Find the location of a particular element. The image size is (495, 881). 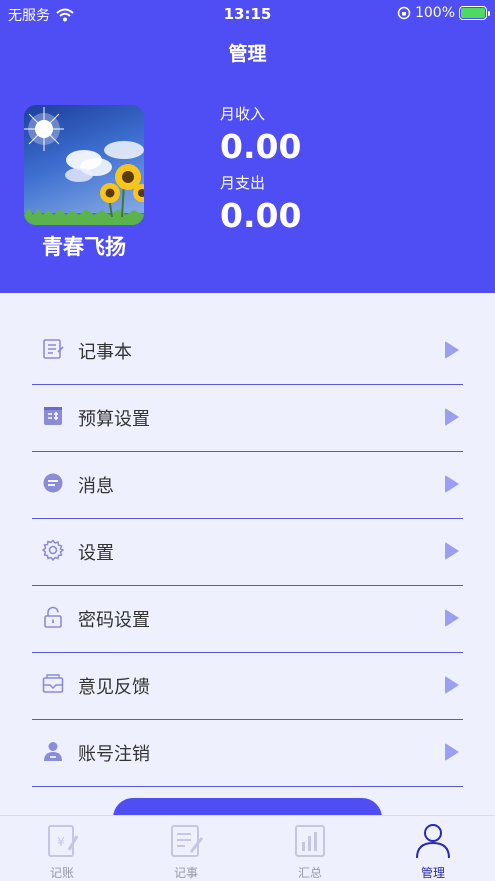

menu-item-notebook: 记事本 is located at coordinates (247, 351).